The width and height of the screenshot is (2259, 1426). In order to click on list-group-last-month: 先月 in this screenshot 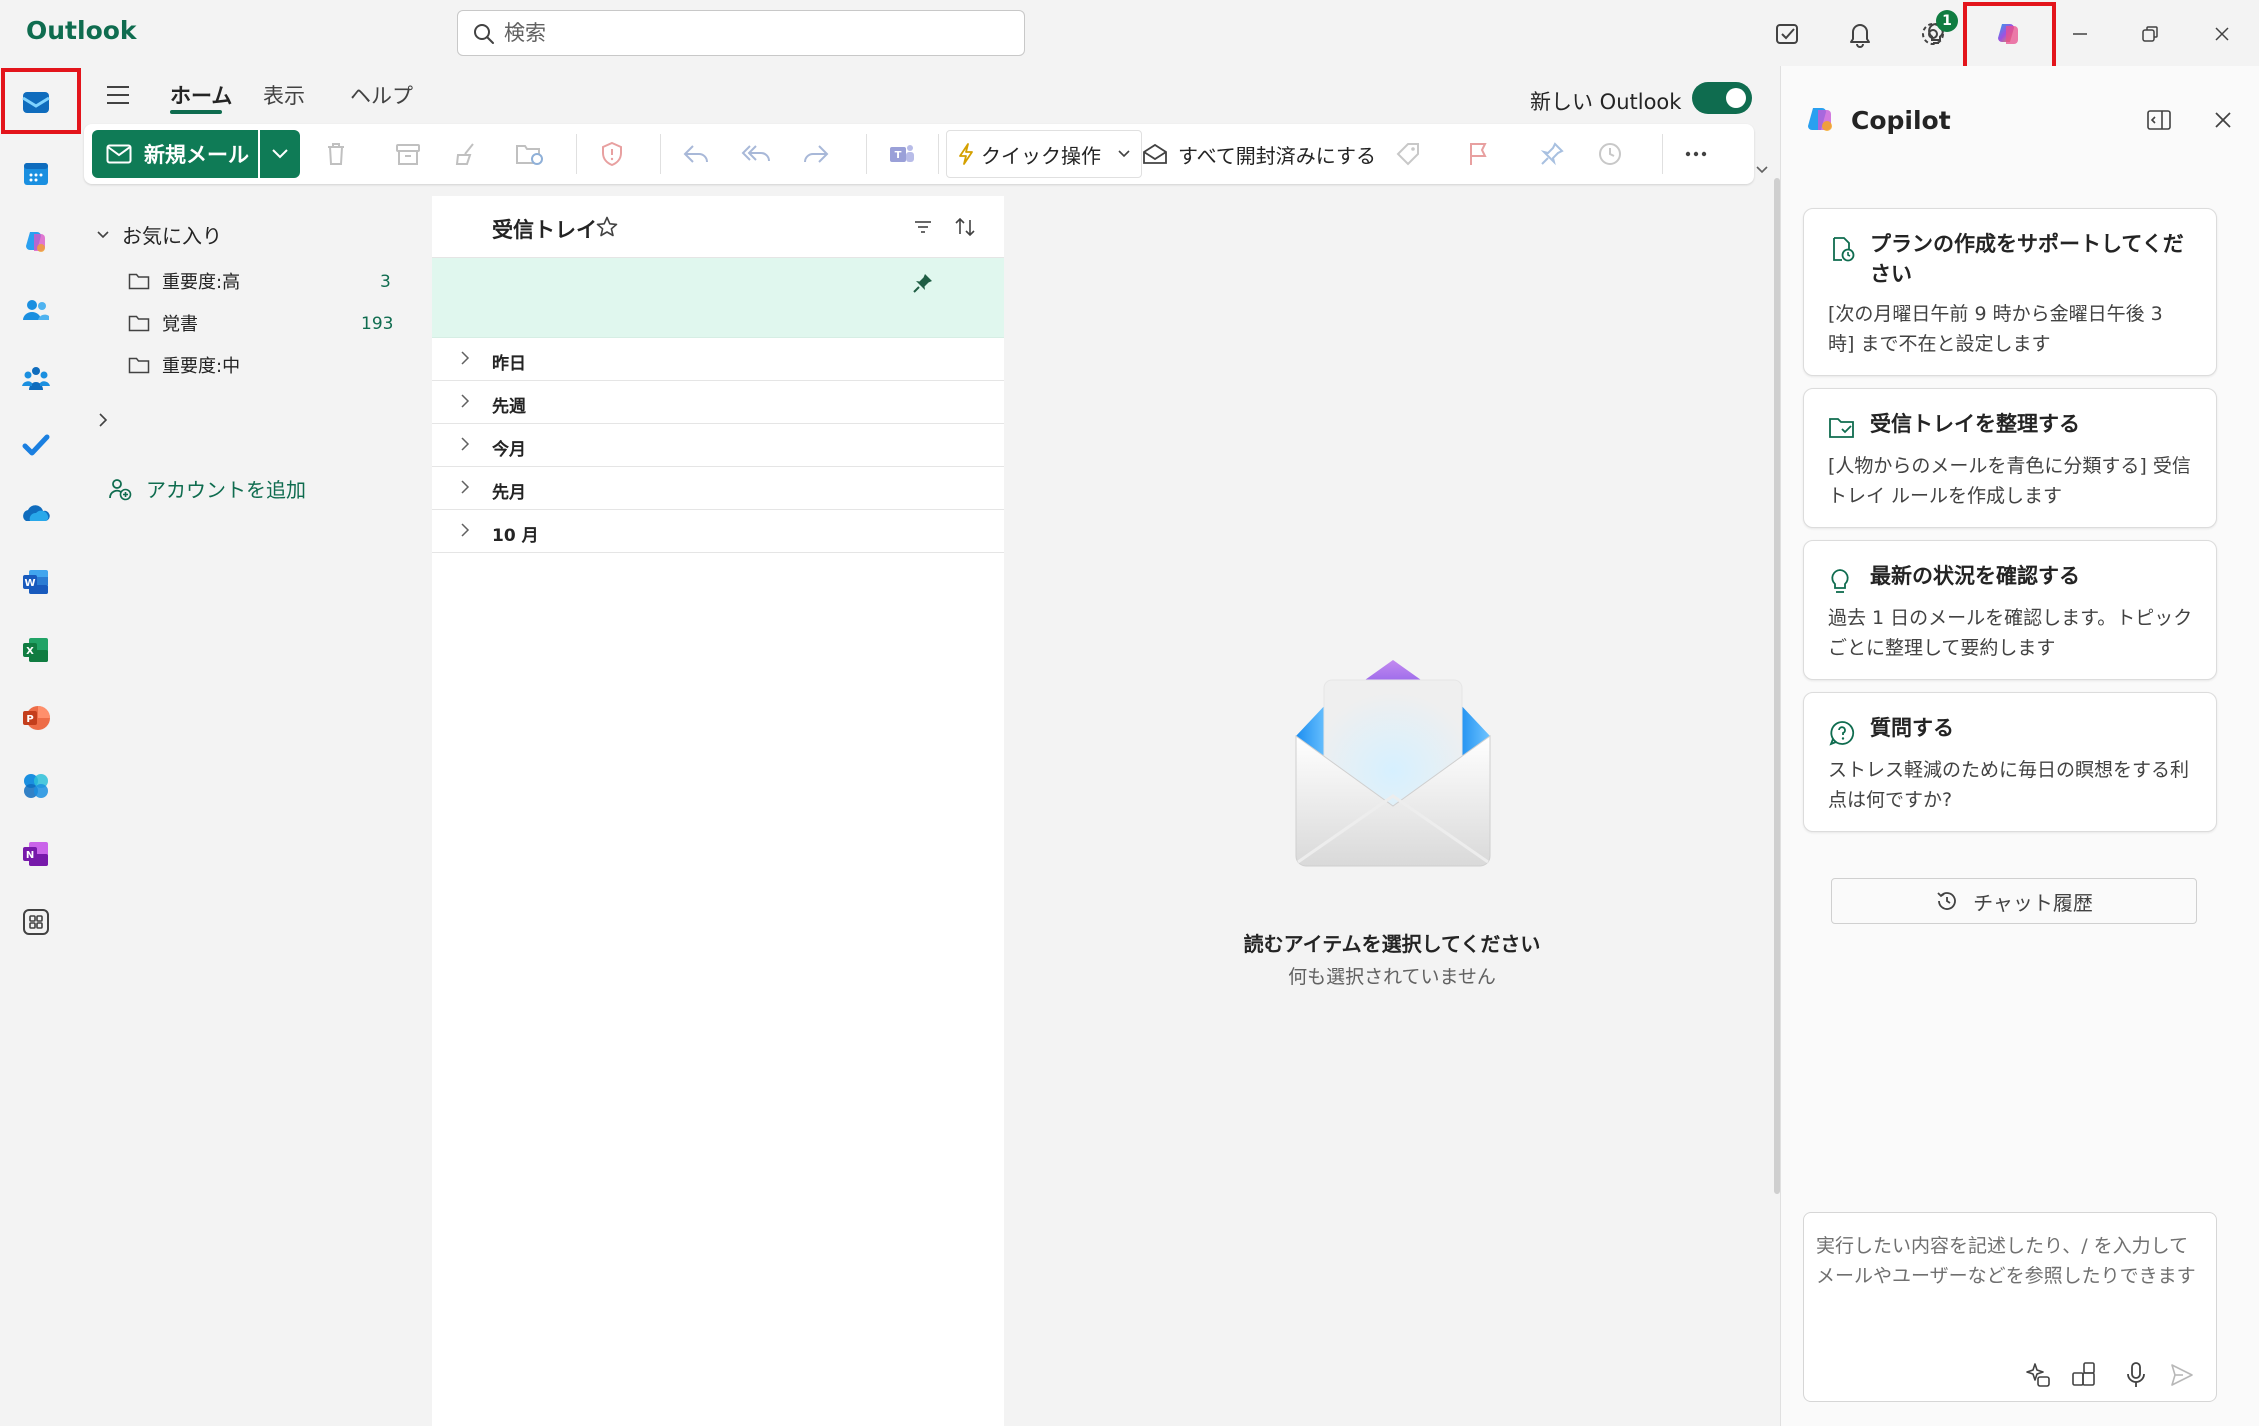, I will do `click(718, 488)`.